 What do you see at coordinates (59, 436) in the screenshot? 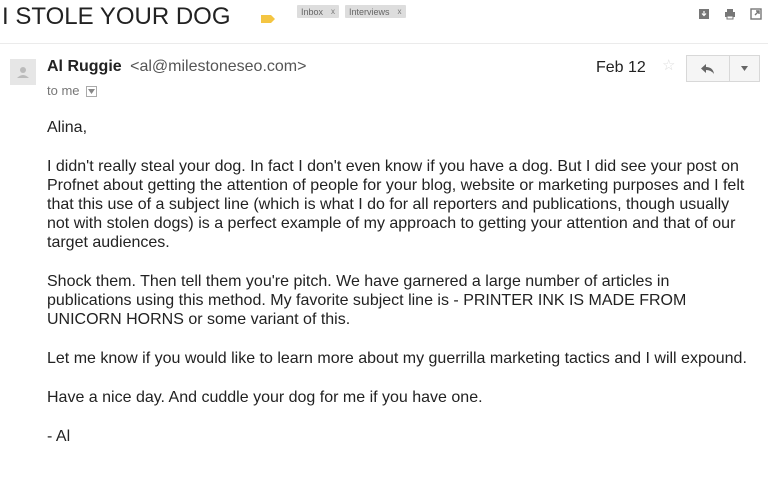
I see `body-signature: - Al` at bounding box center [59, 436].